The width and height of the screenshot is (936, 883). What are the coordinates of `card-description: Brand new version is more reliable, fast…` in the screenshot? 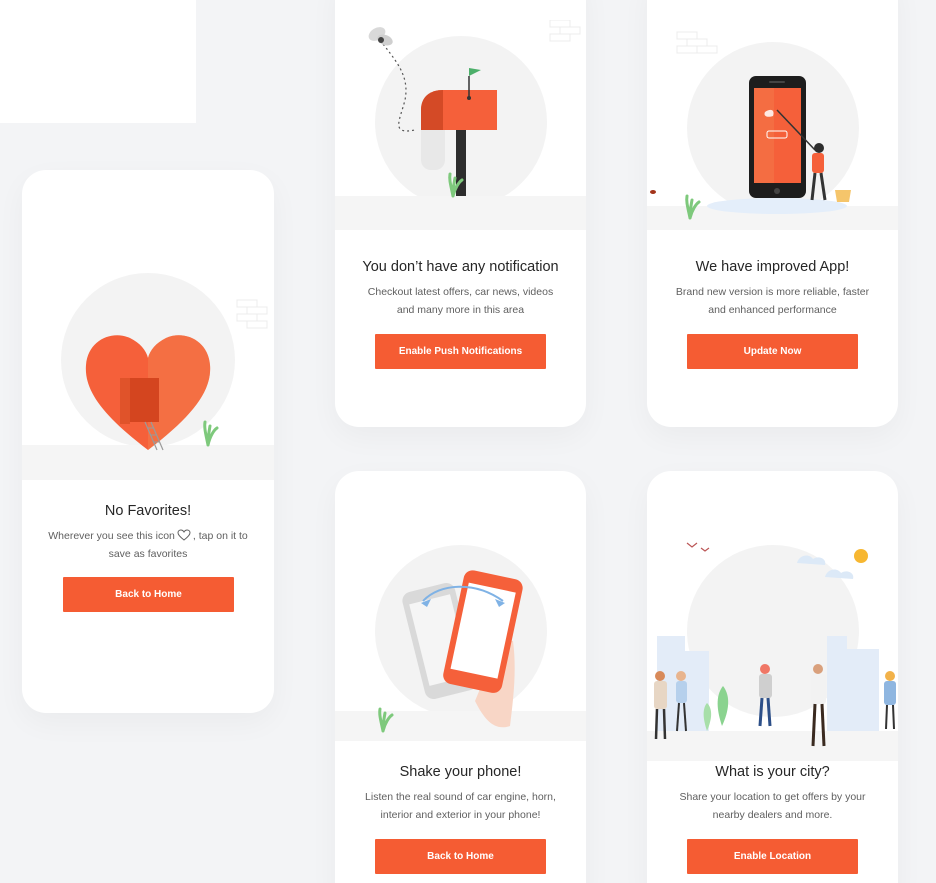 It's located at (772, 301).